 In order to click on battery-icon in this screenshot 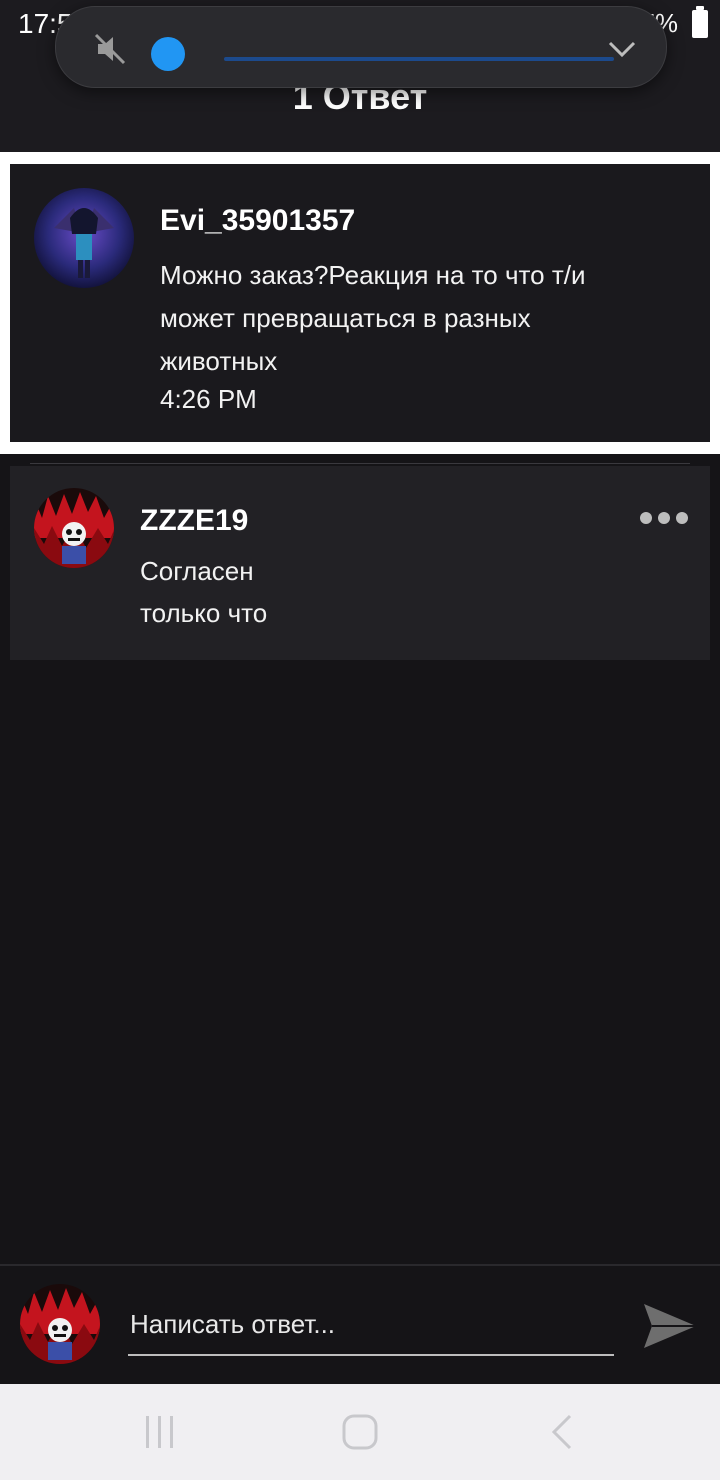, I will do `click(700, 21)`.